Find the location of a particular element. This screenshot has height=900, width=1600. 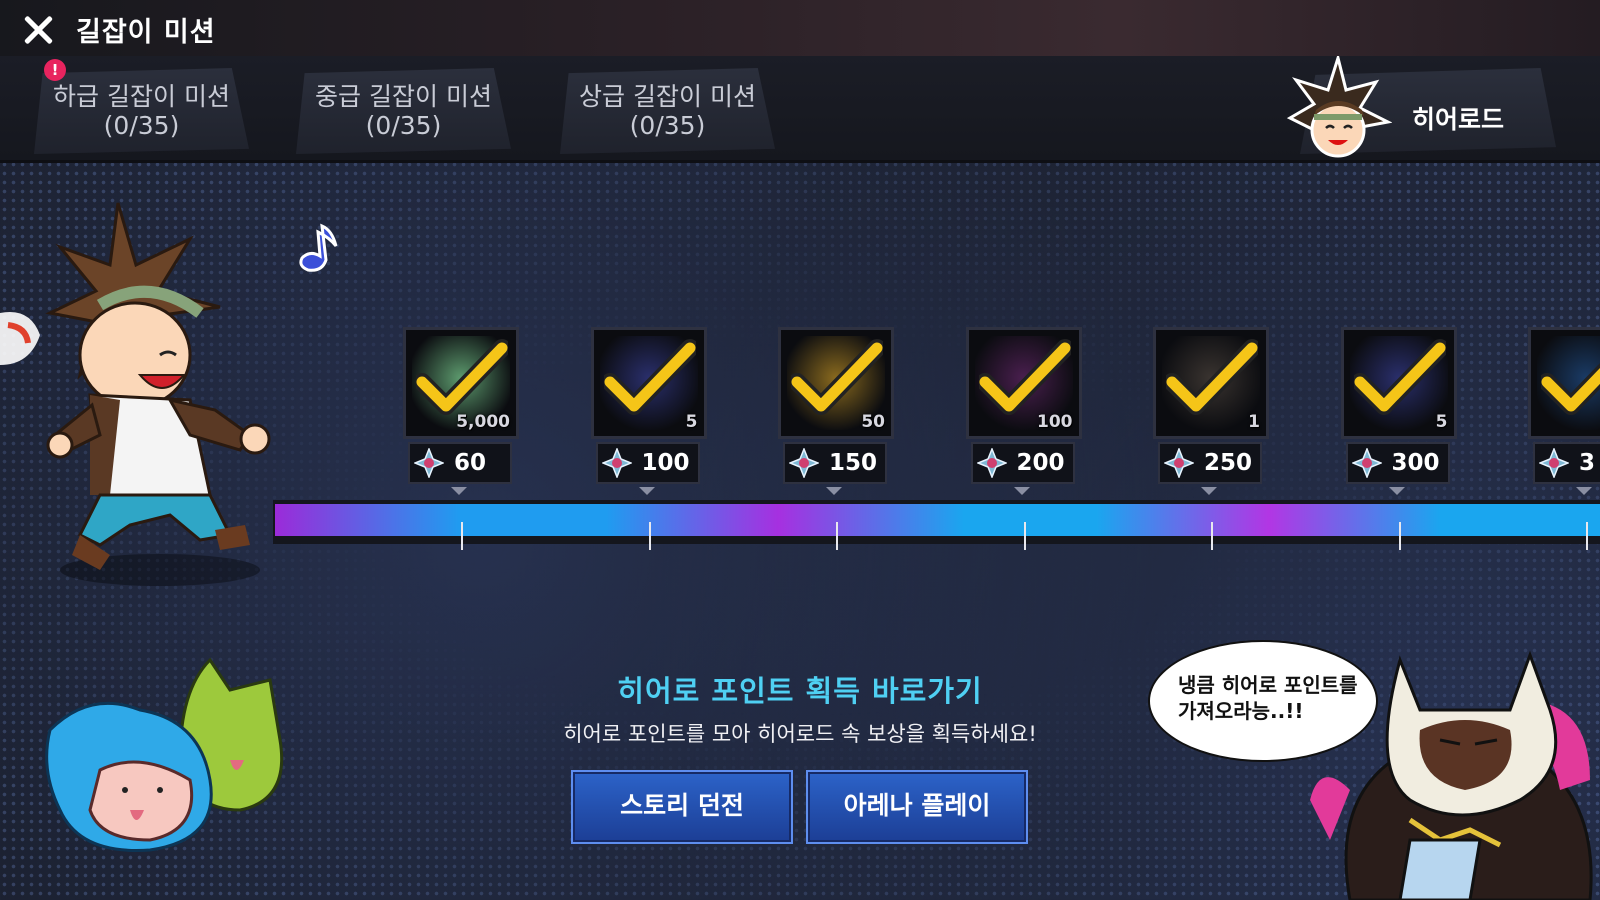

reward-card: 5 100 is located at coordinates (649, 411).